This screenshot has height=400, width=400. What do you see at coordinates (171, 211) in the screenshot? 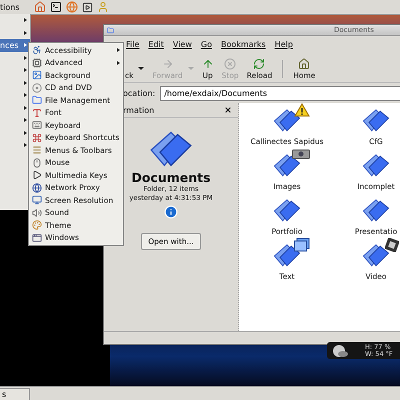
I see `info-icon` at bounding box center [171, 211].